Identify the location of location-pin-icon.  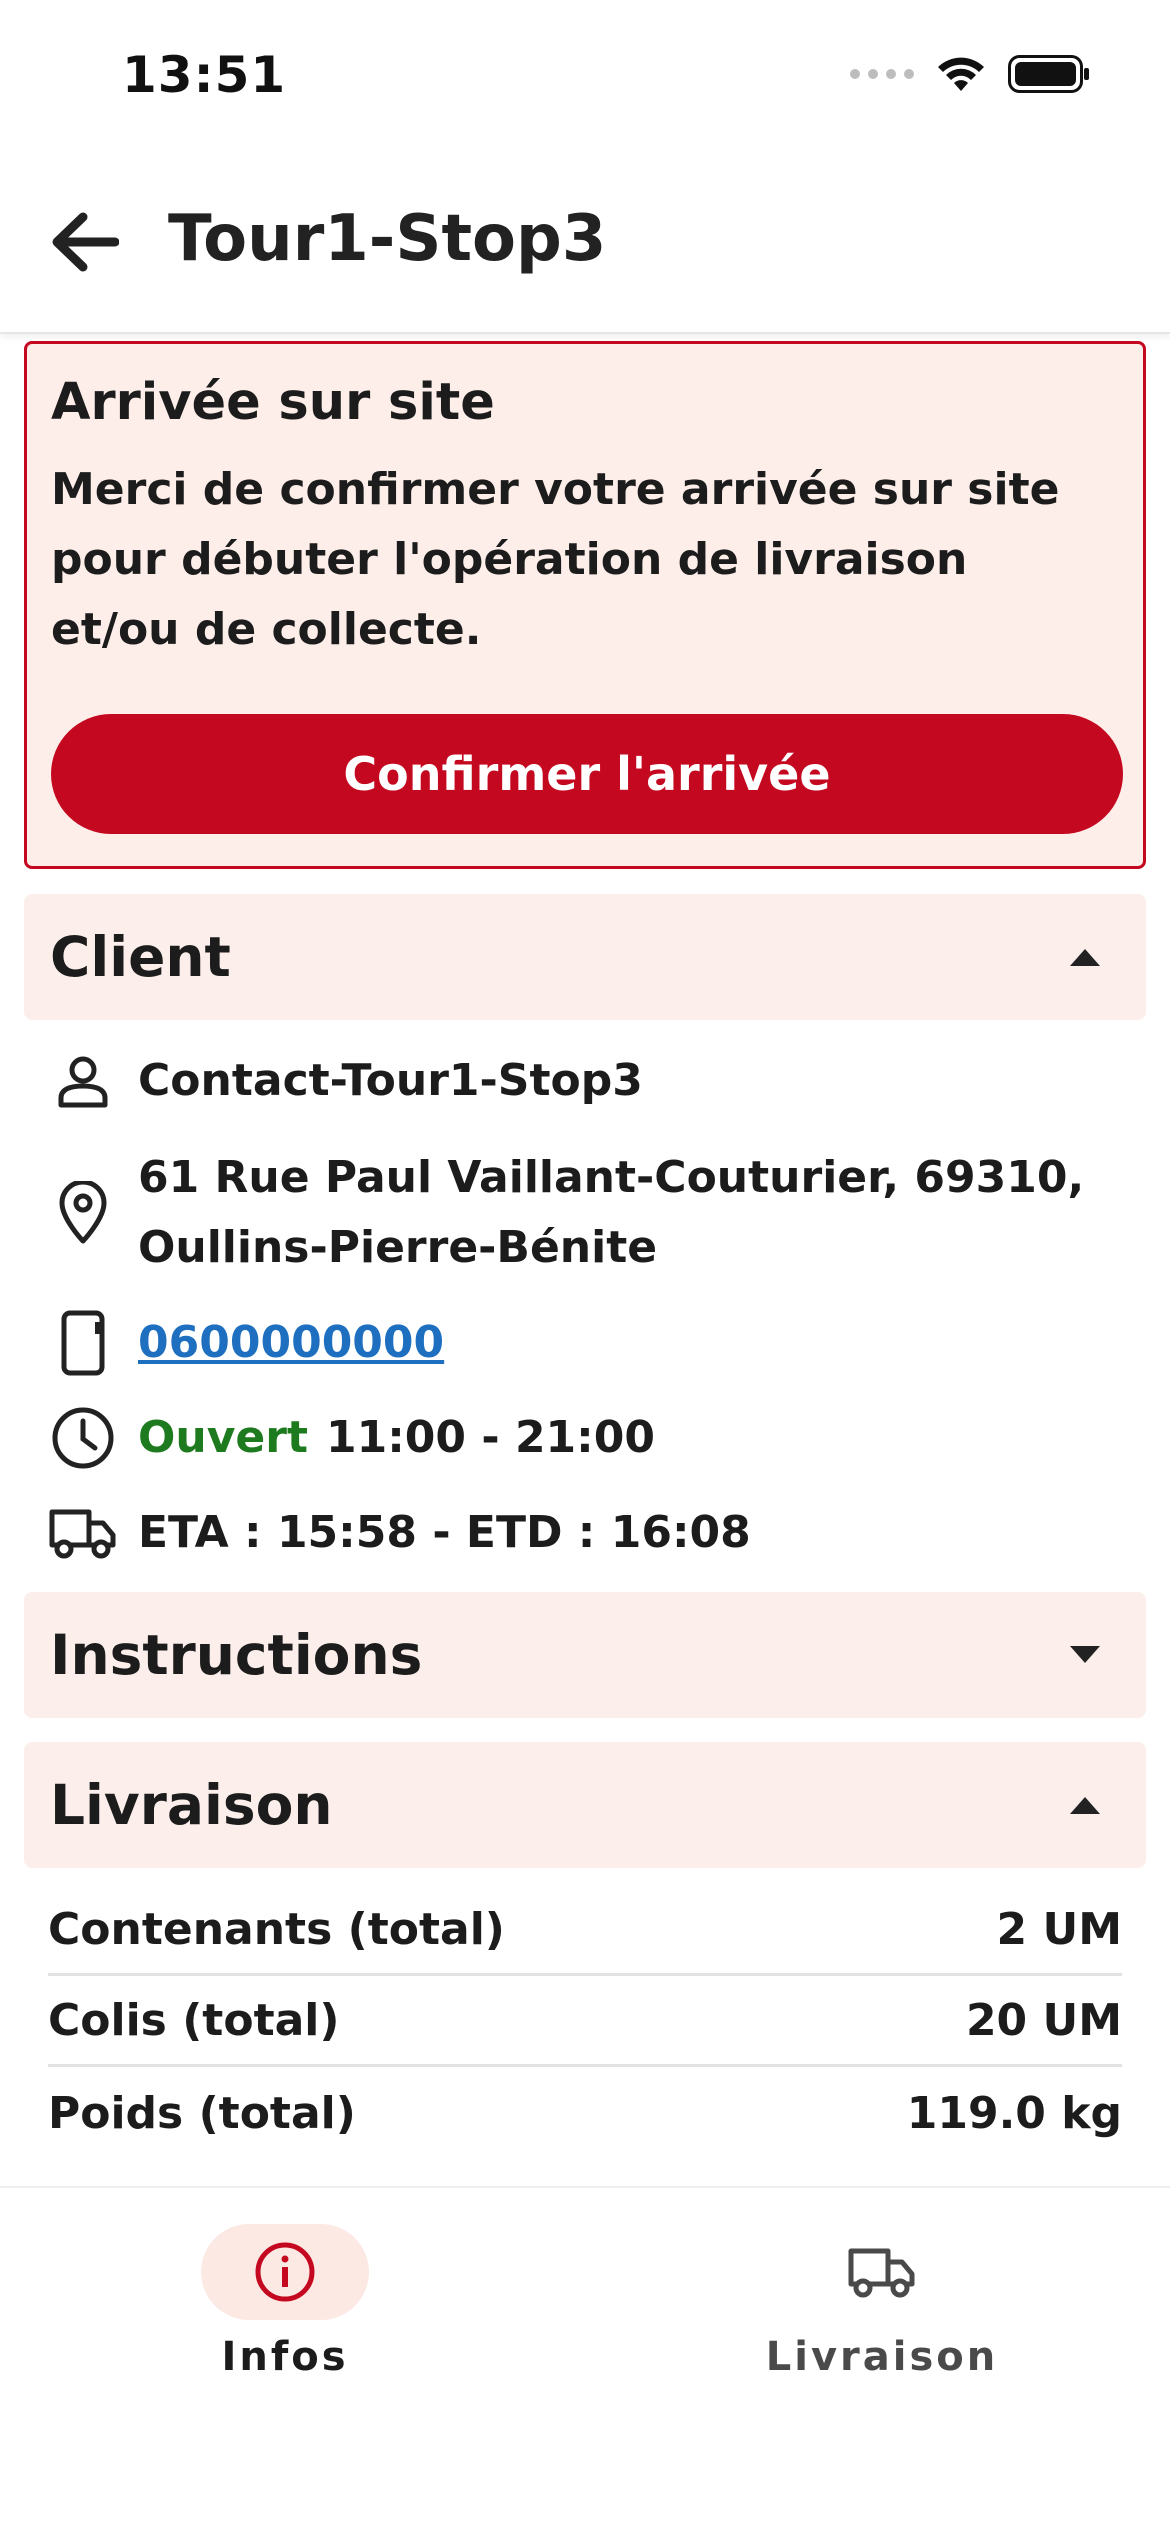
(83, 1213).